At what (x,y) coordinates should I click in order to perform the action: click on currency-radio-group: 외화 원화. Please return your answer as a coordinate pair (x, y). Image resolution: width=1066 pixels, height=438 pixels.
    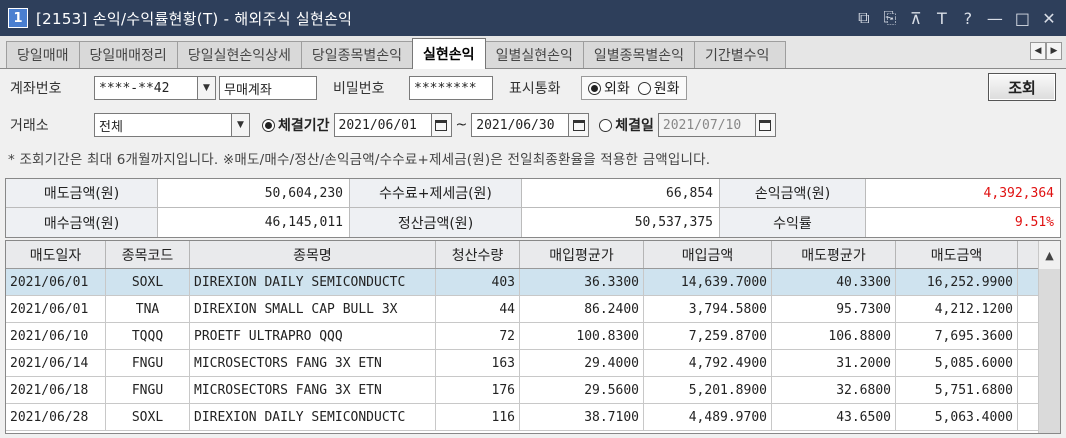
    Looking at the image, I should click on (634, 88).